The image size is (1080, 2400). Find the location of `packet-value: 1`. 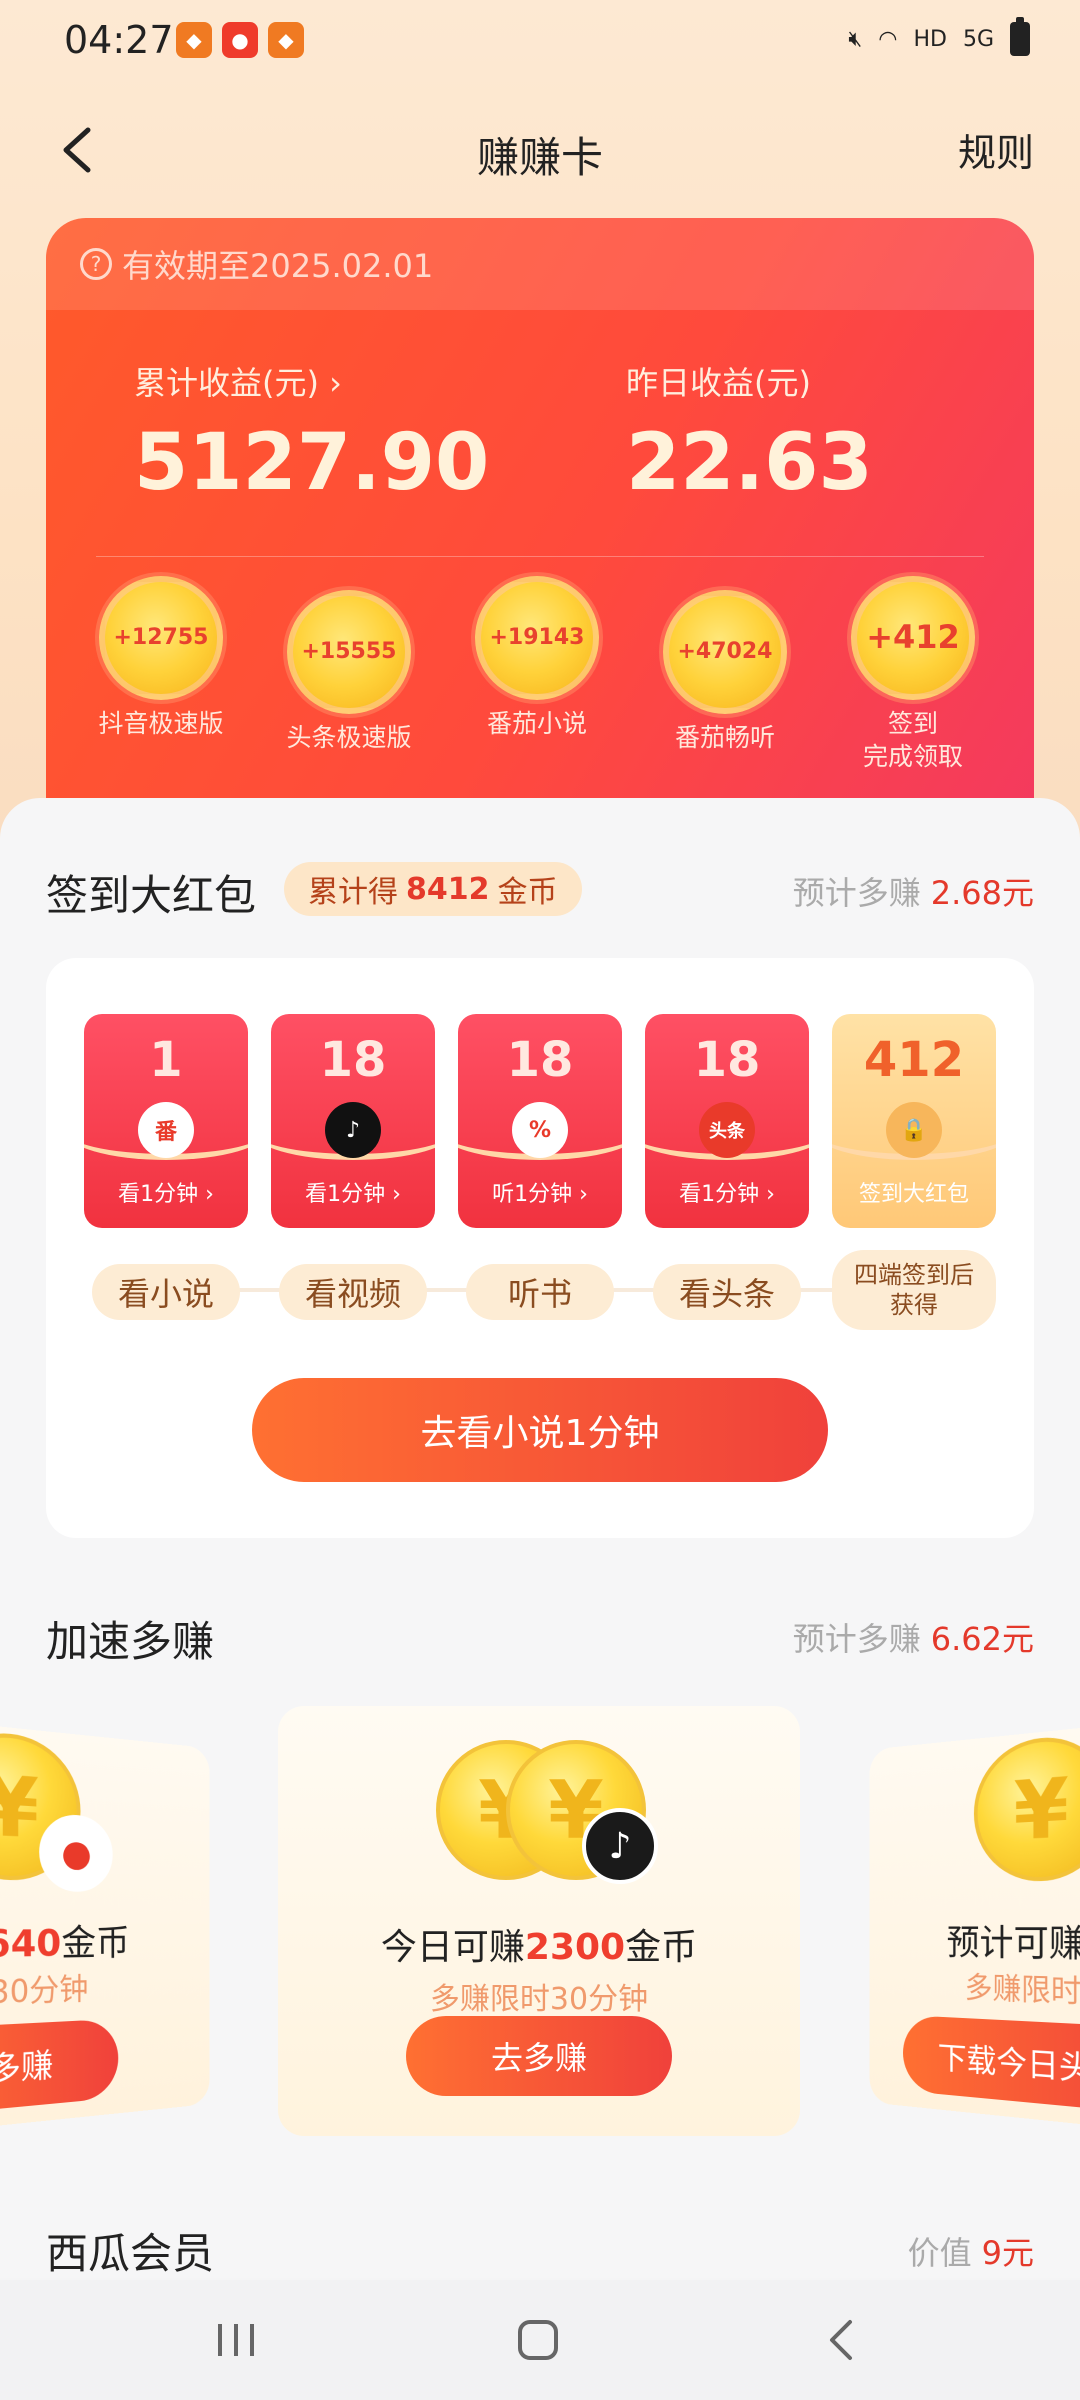

packet-value: 1 is located at coordinates (166, 1060).